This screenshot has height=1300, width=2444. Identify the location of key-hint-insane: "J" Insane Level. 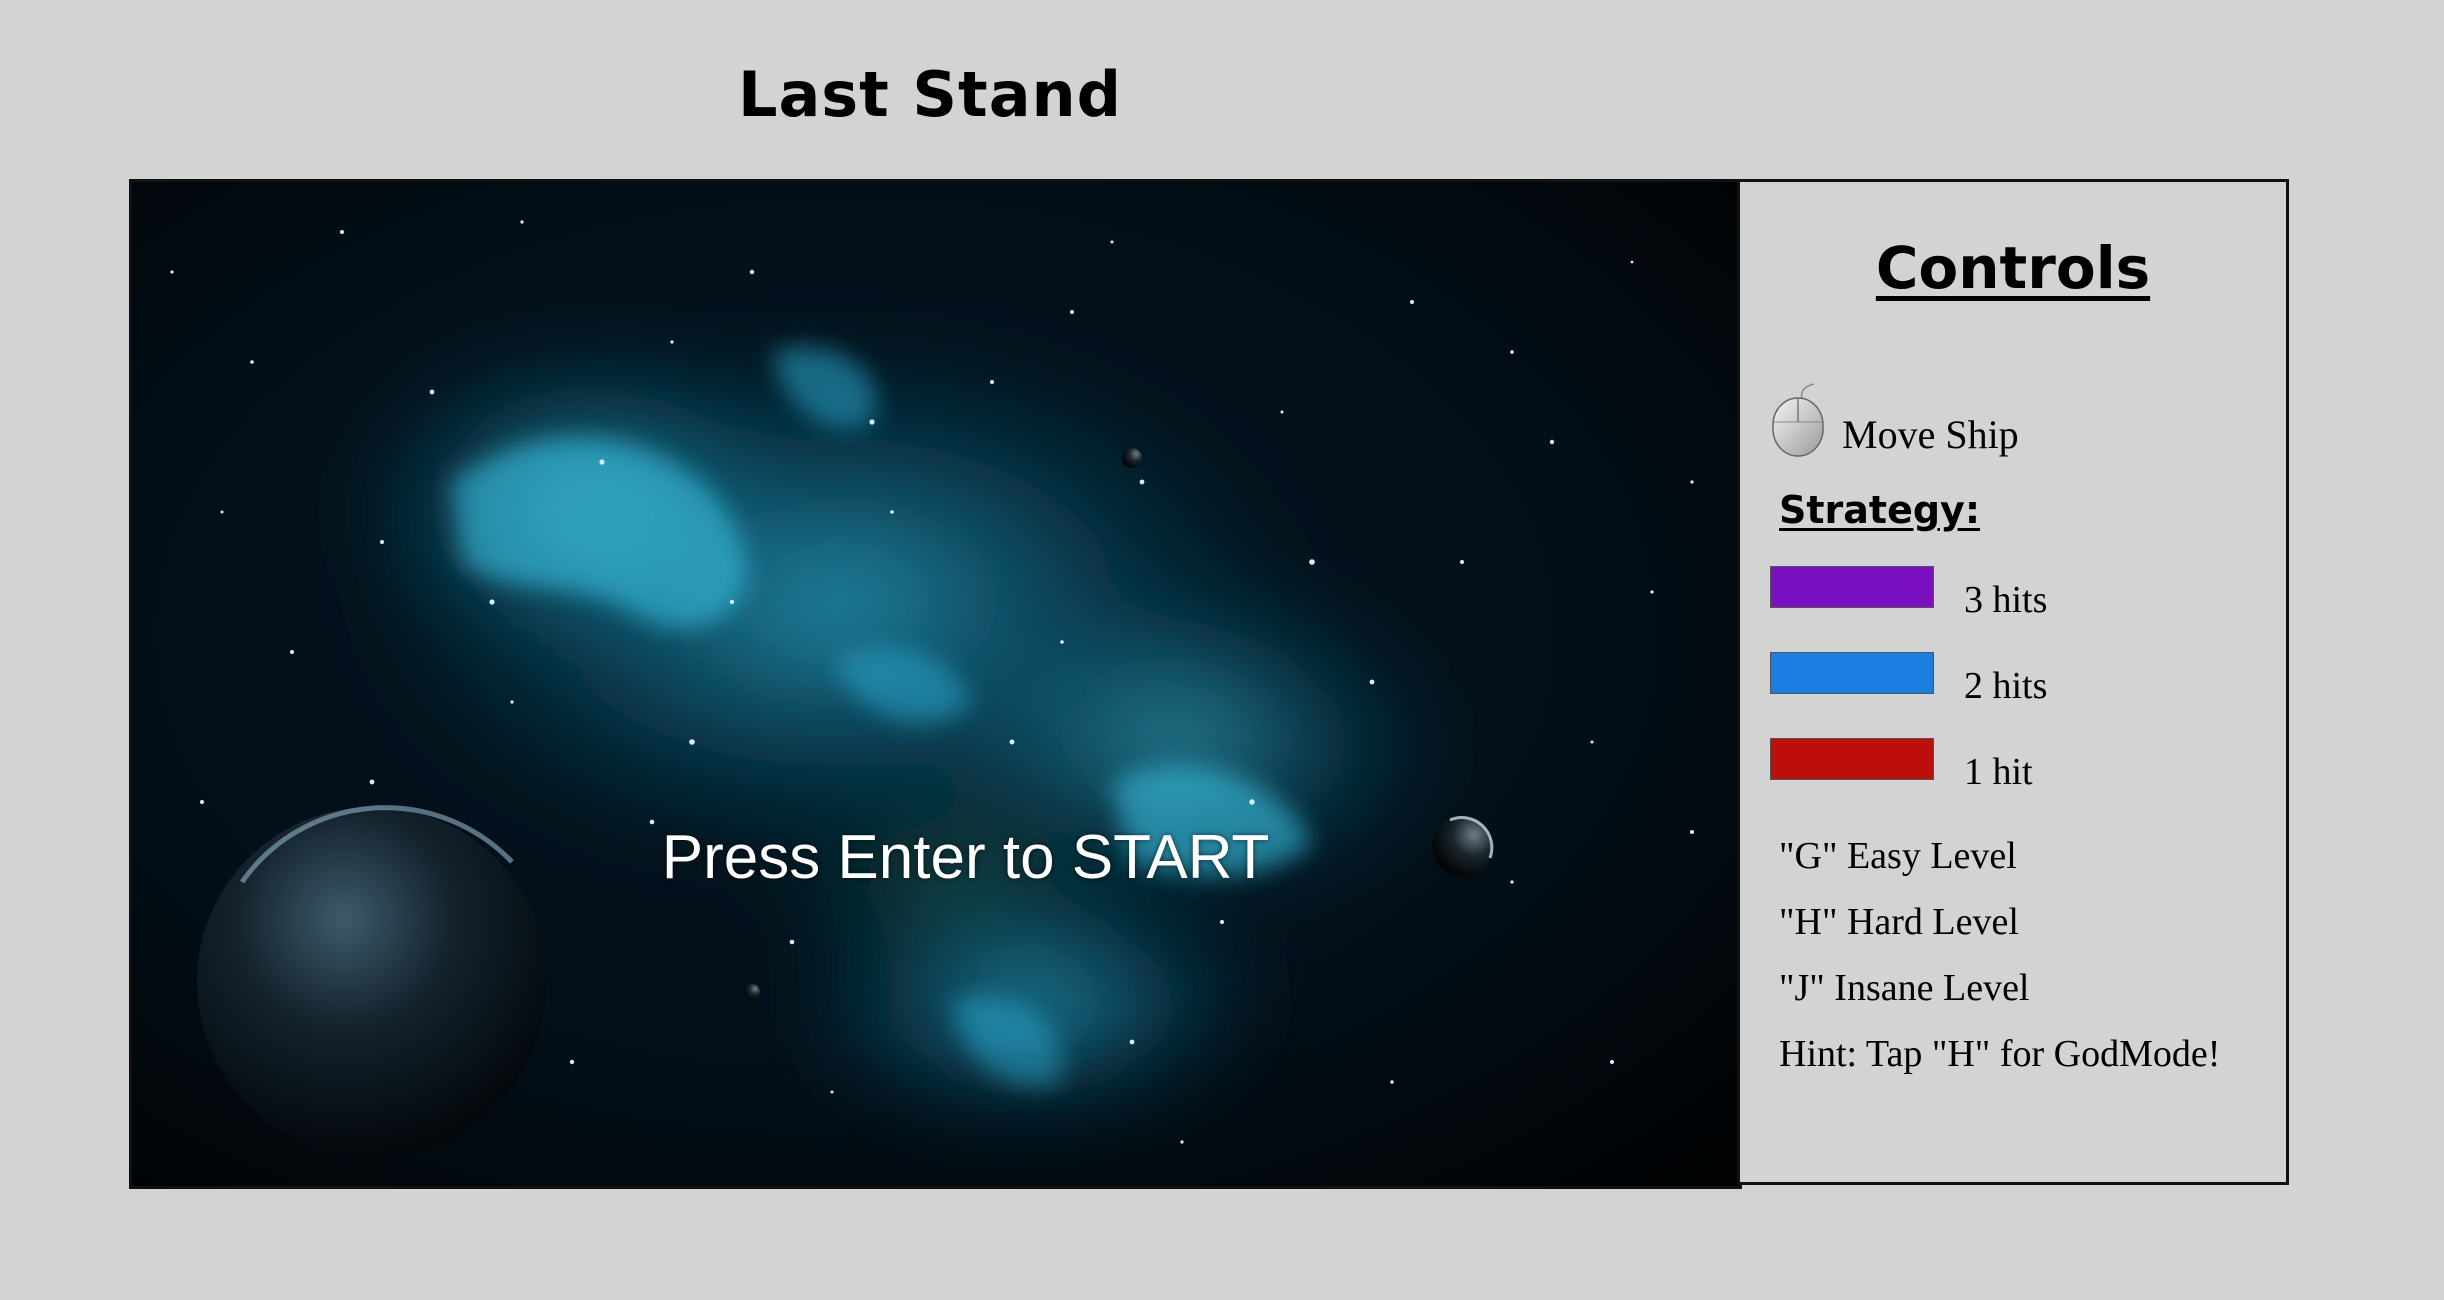
(1904, 988).